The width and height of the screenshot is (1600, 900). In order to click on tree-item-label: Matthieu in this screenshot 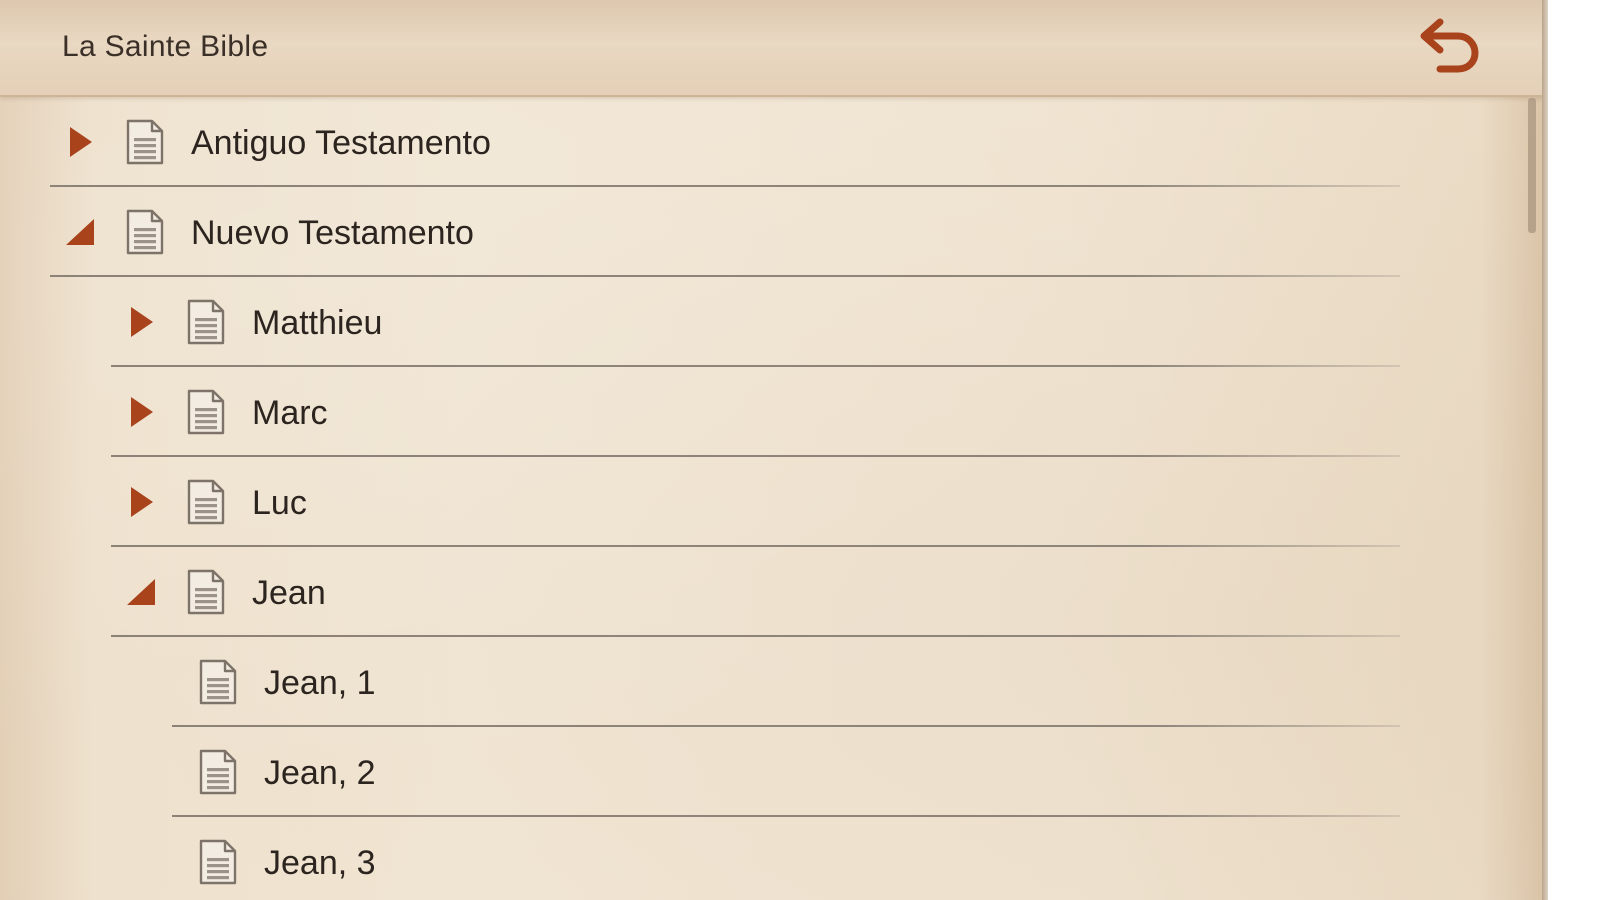, I will do `click(317, 323)`.